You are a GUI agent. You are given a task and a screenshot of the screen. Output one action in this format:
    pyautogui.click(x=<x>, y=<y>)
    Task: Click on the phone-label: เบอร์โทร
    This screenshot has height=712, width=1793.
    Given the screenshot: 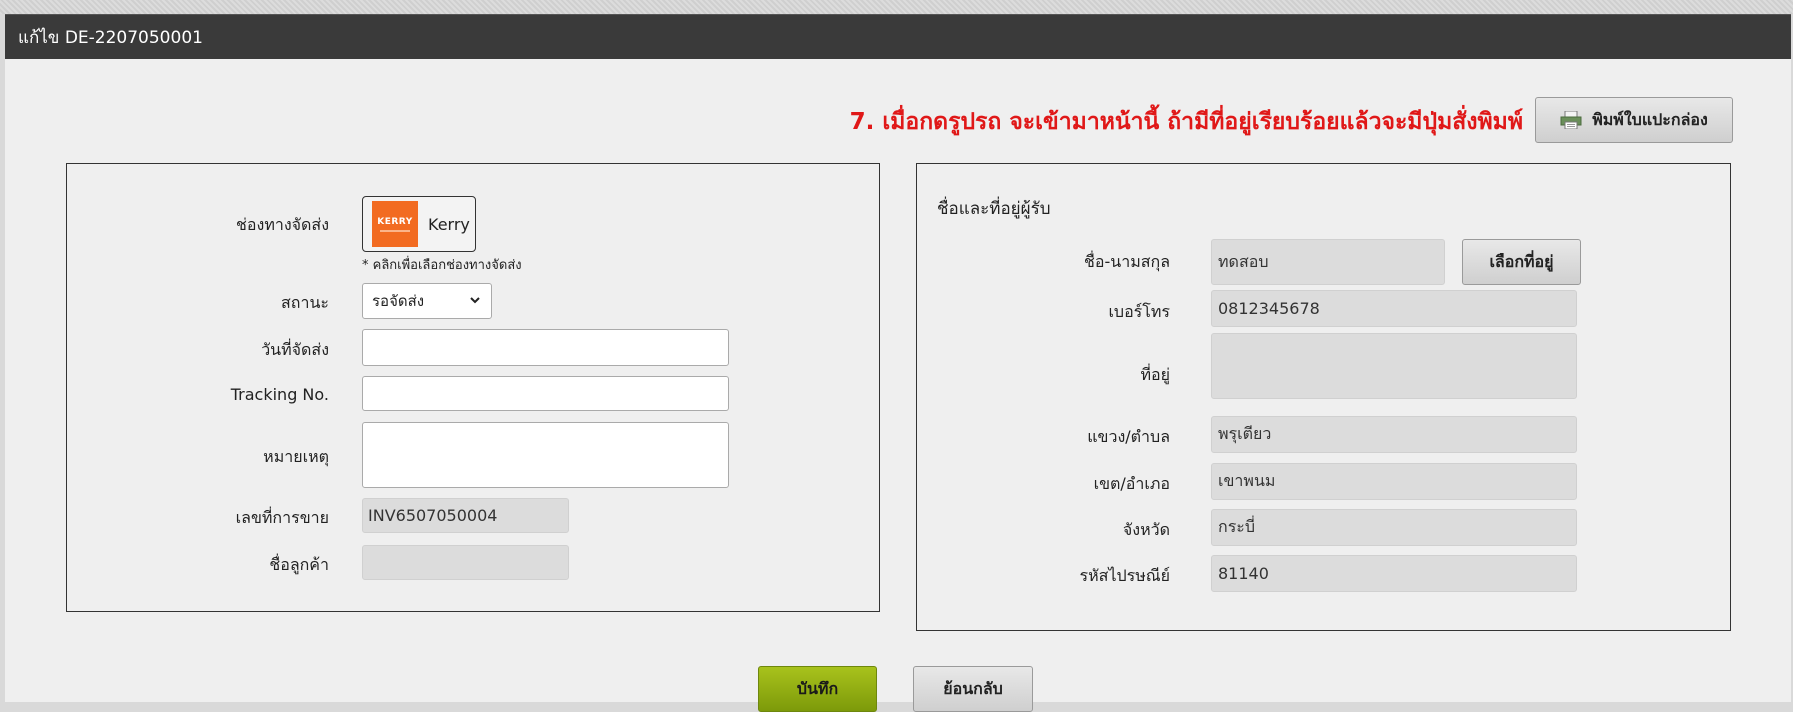 What is the action you would take?
    pyautogui.click(x=1139, y=311)
    